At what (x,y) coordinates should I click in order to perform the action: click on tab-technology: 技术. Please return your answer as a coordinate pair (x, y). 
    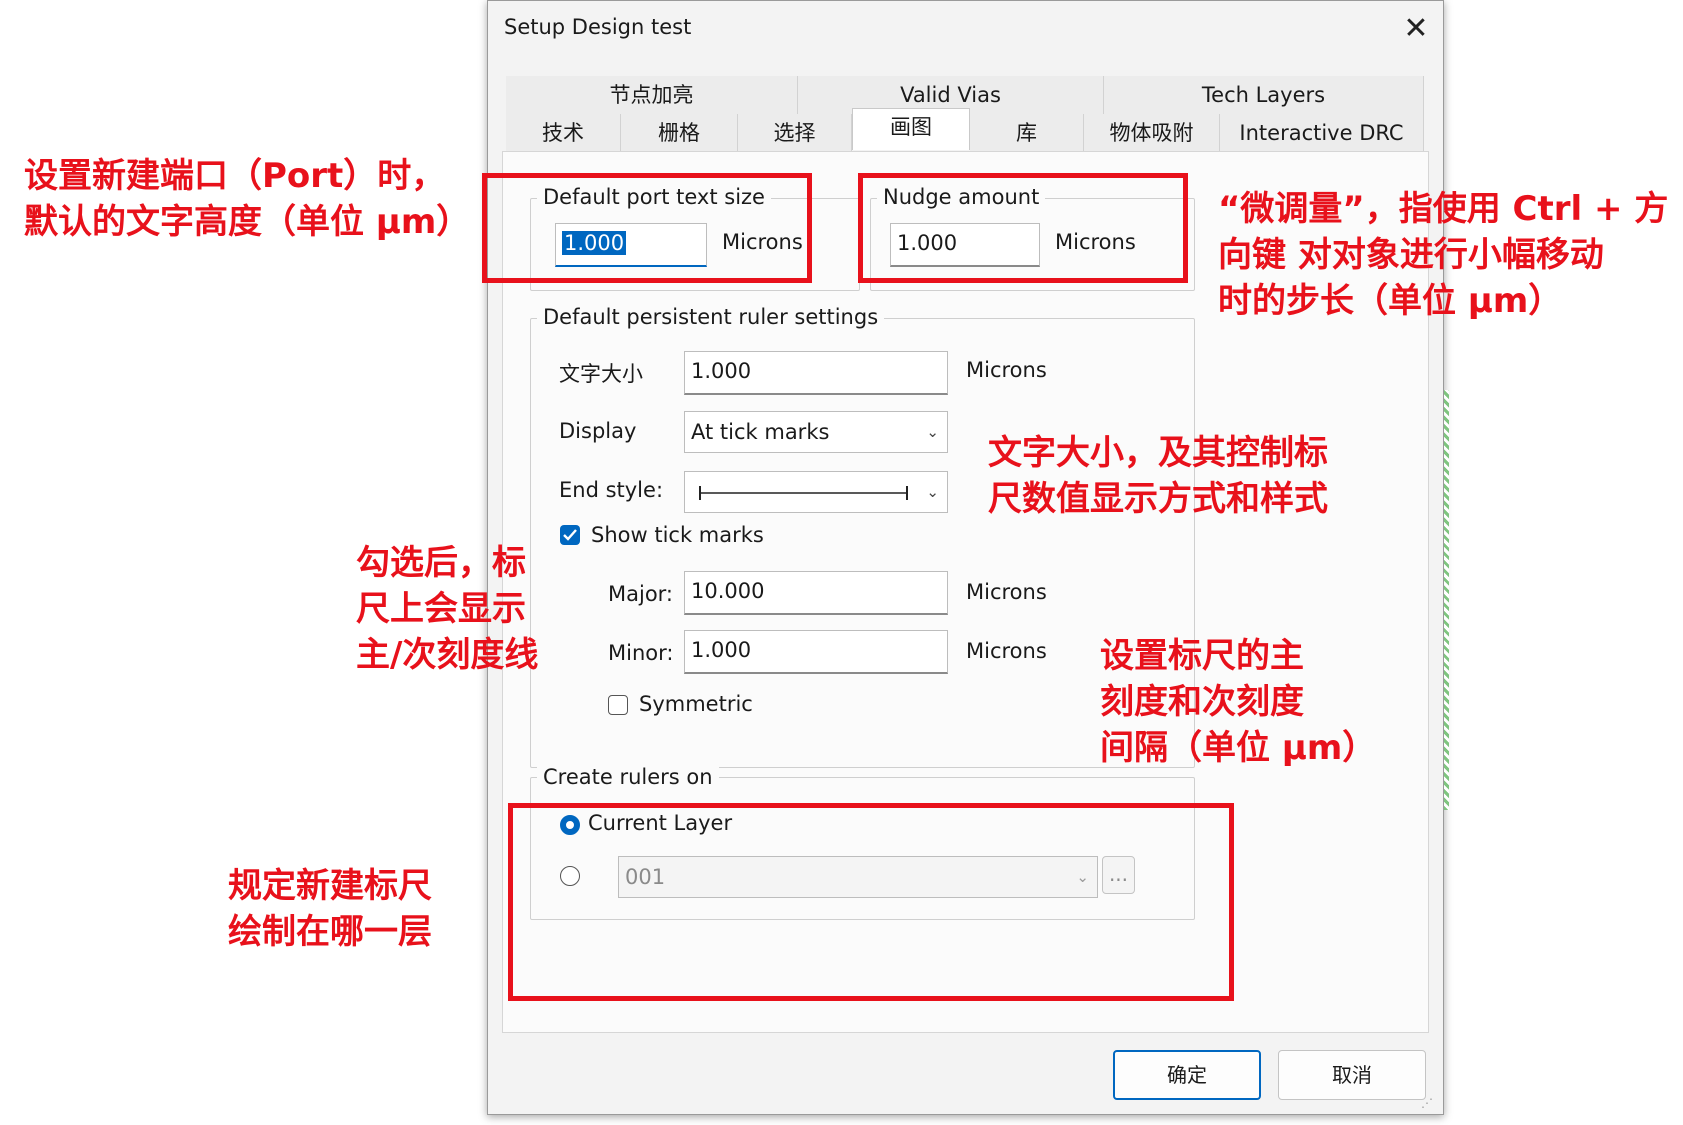
    Looking at the image, I should click on (563, 133).